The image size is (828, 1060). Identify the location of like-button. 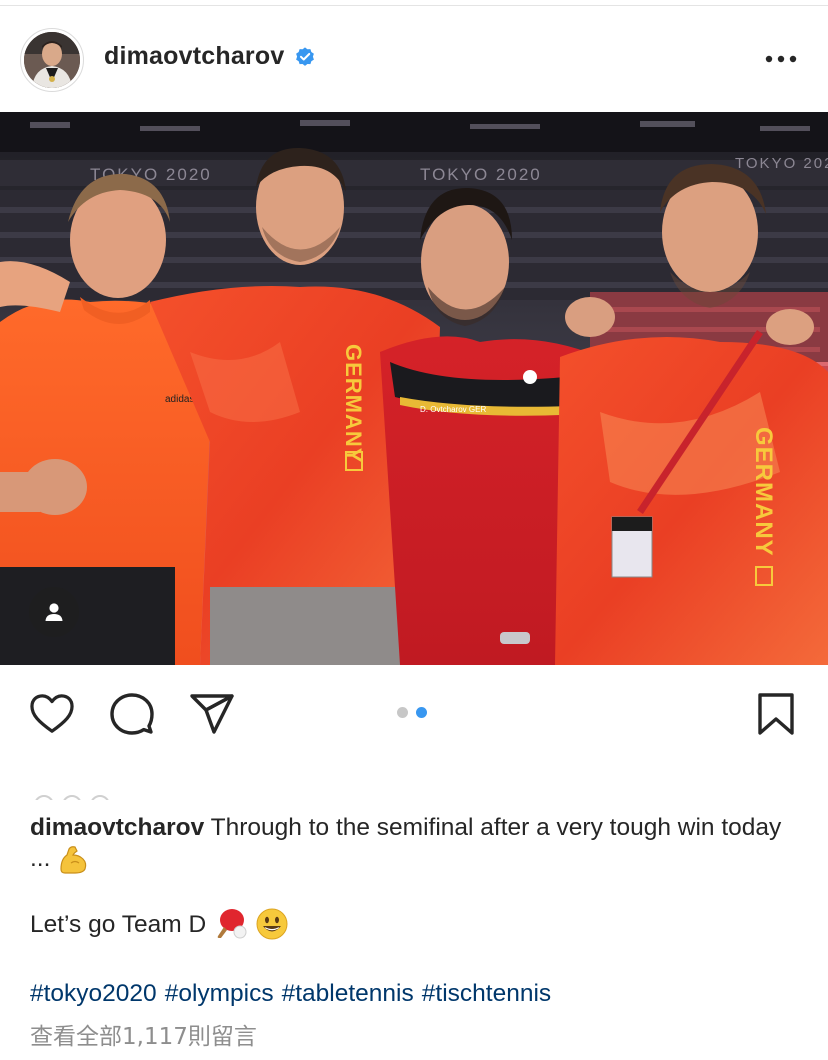
(52, 714).